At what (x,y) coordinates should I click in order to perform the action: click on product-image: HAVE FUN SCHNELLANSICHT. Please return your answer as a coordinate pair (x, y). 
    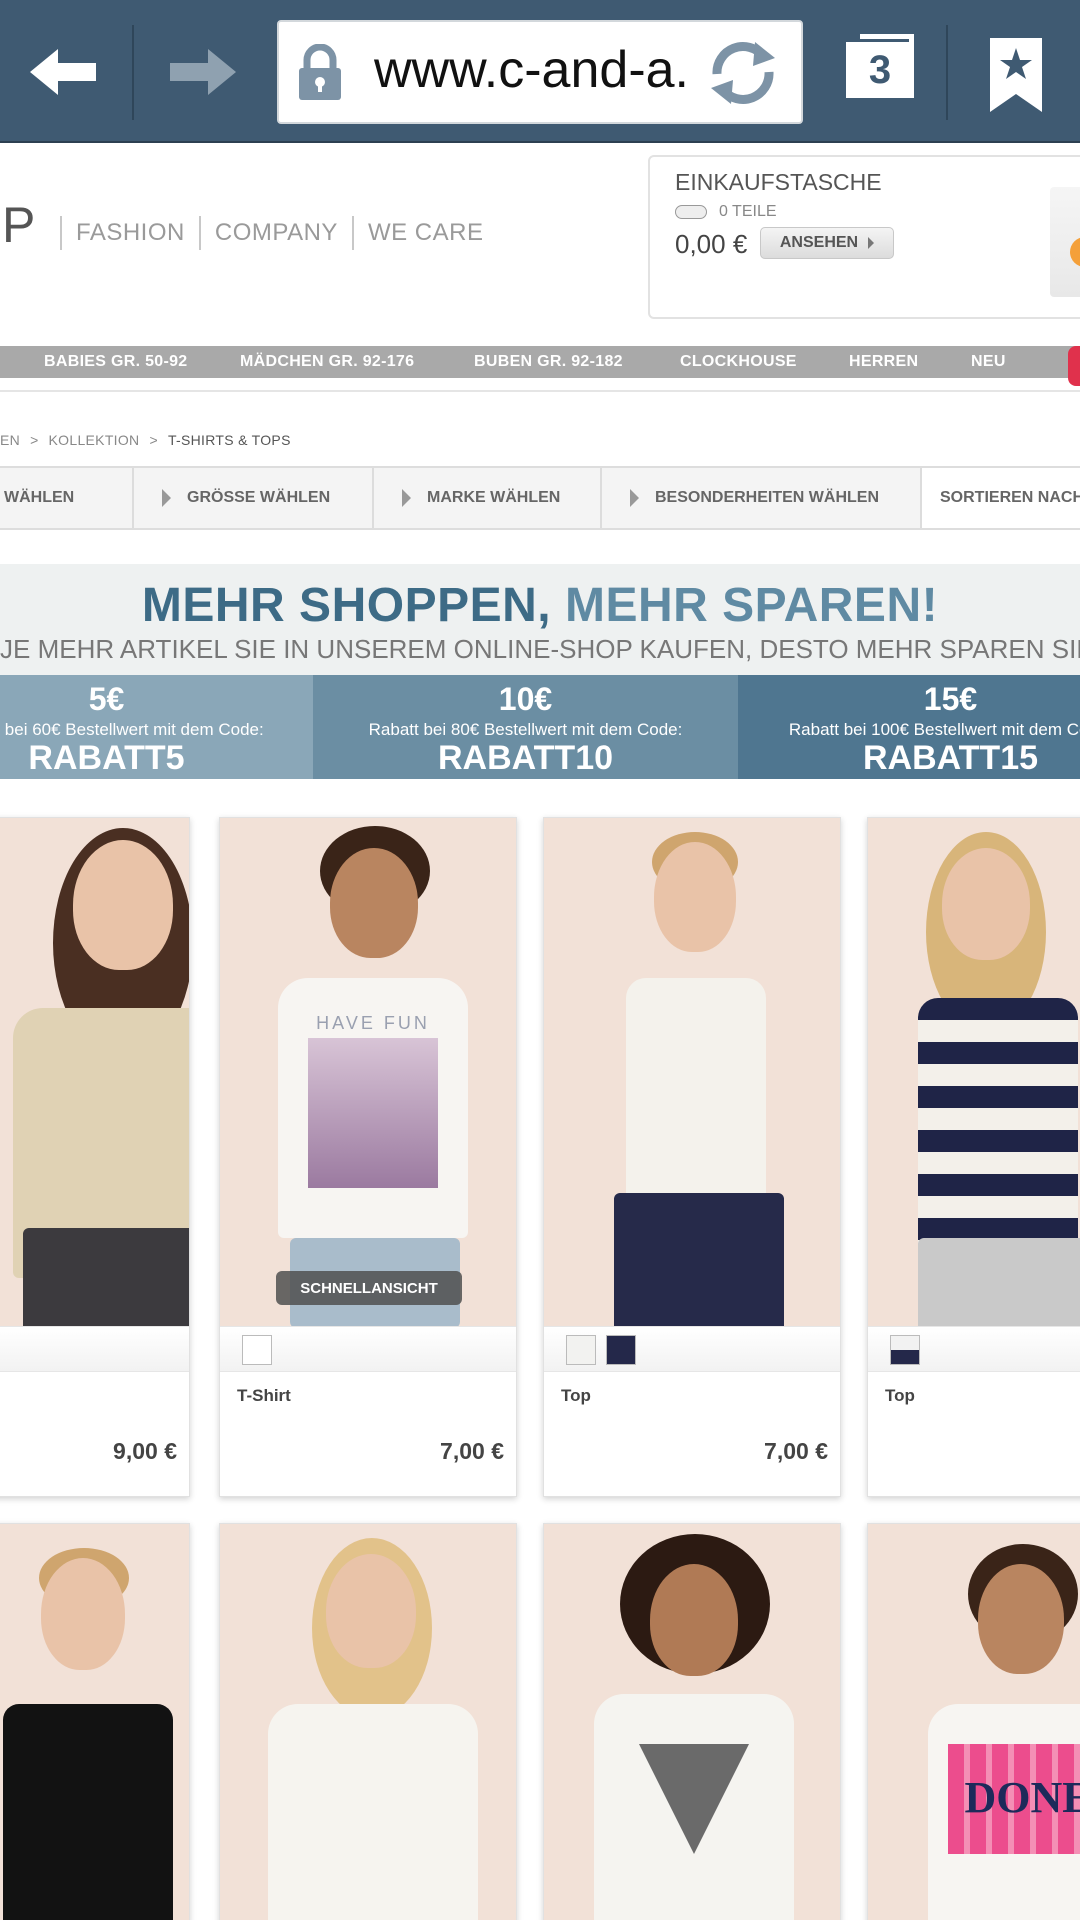
    Looking at the image, I should click on (368, 1072).